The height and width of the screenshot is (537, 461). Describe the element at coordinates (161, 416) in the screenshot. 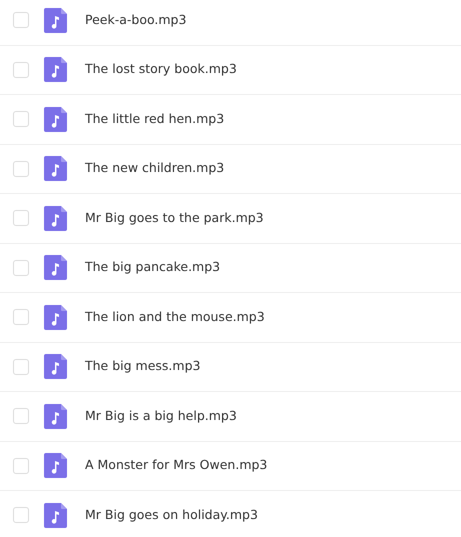

I see `file-name: Mr Big is a big help.mp3` at that location.